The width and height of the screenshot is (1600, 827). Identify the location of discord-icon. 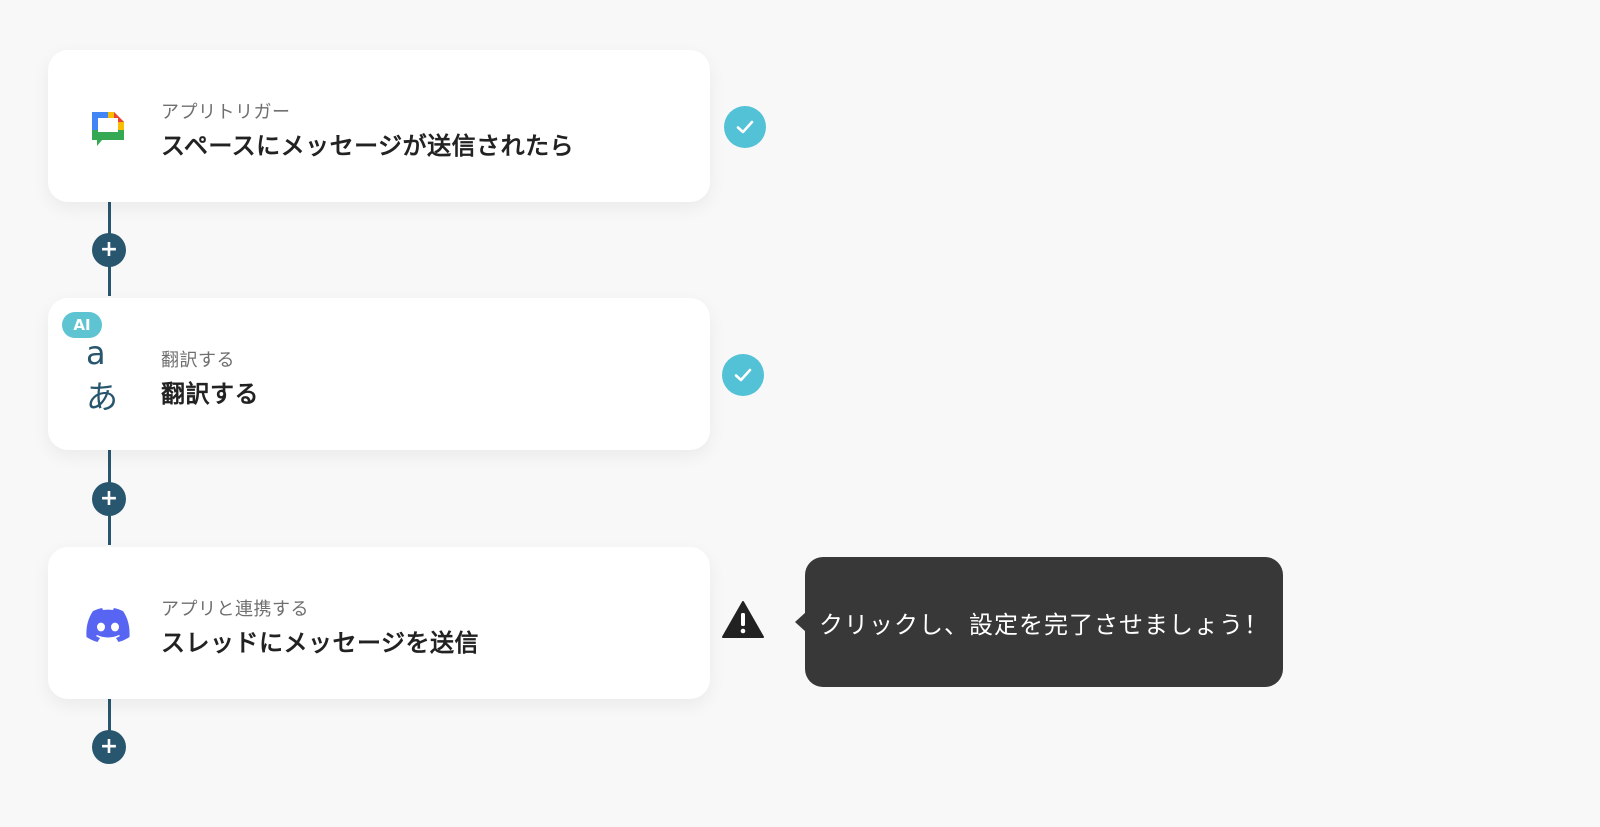
(108, 625).